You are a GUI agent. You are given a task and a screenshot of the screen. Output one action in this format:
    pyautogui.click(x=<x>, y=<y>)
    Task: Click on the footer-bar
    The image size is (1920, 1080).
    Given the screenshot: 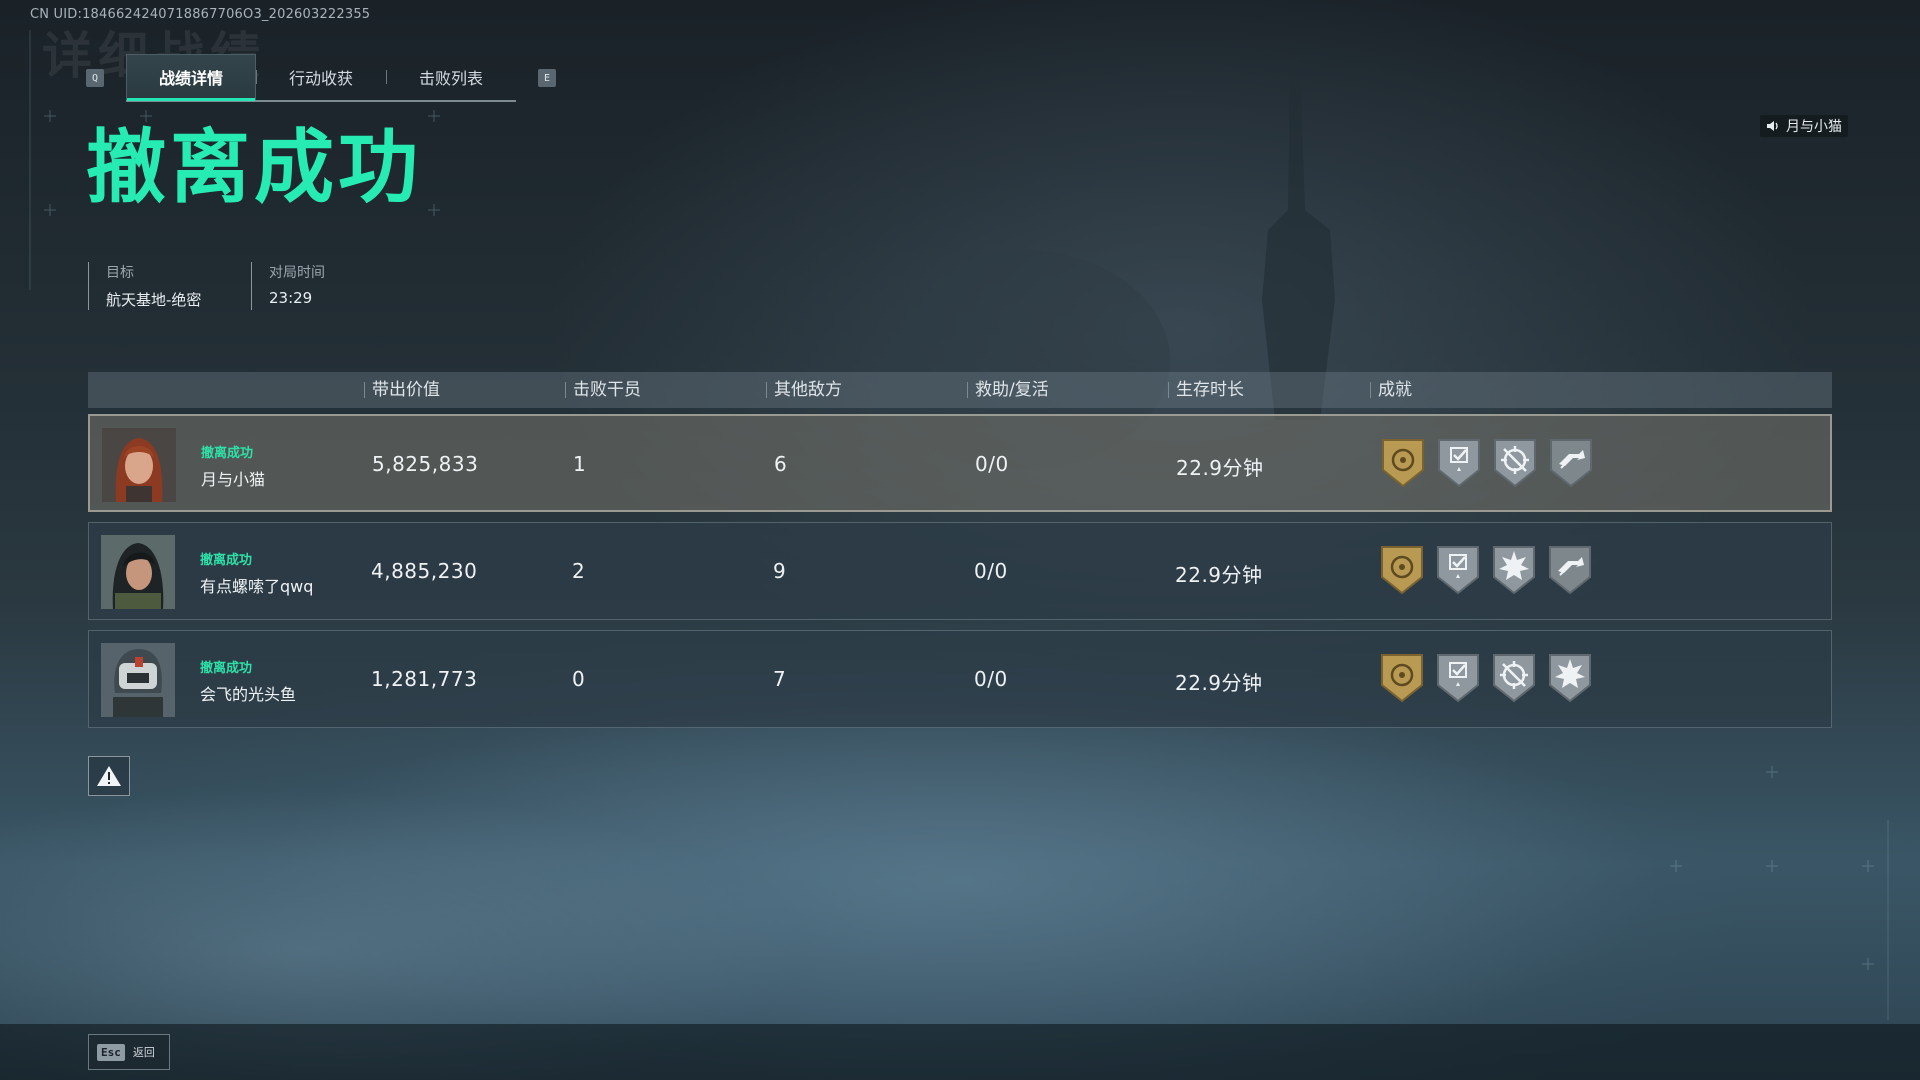 What is the action you would take?
    pyautogui.click(x=960, y=1052)
    